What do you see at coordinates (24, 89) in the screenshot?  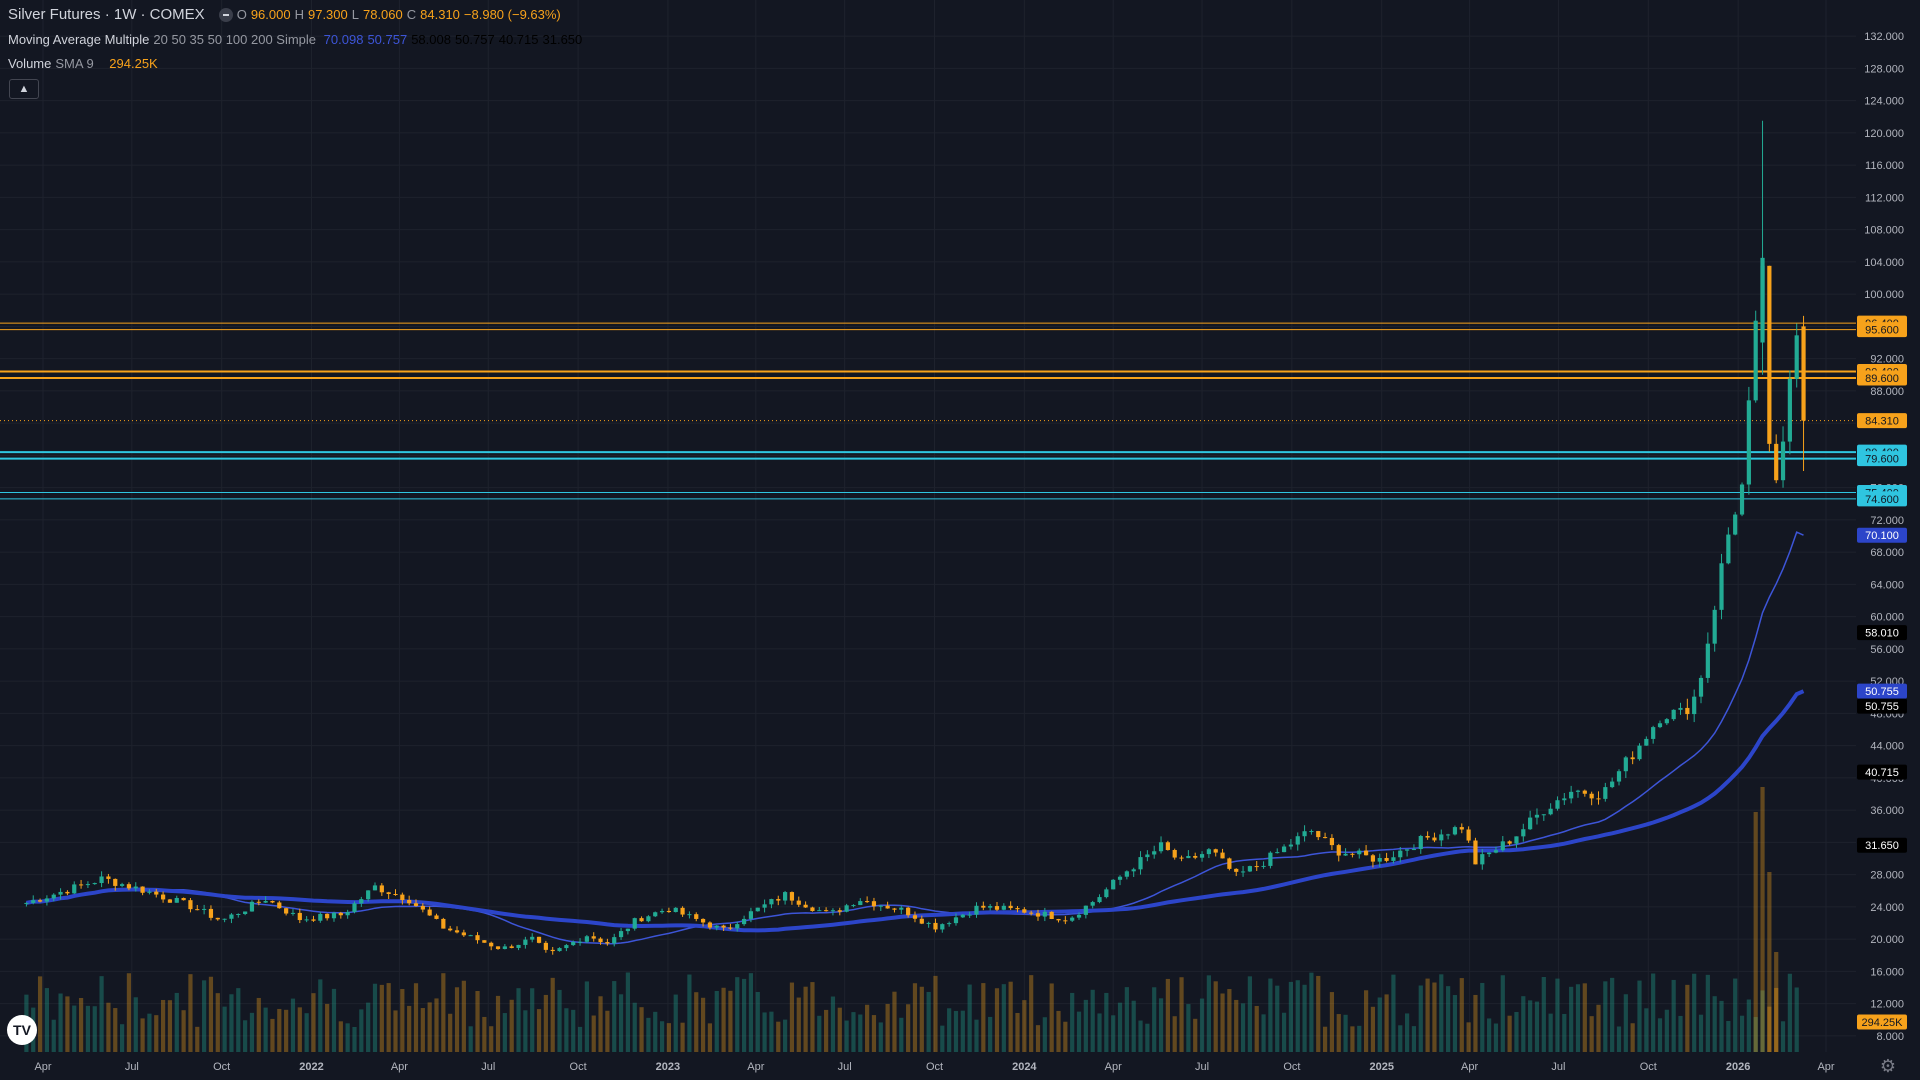 I see `collapse-legend-button: ▲` at bounding box center [24, 89].